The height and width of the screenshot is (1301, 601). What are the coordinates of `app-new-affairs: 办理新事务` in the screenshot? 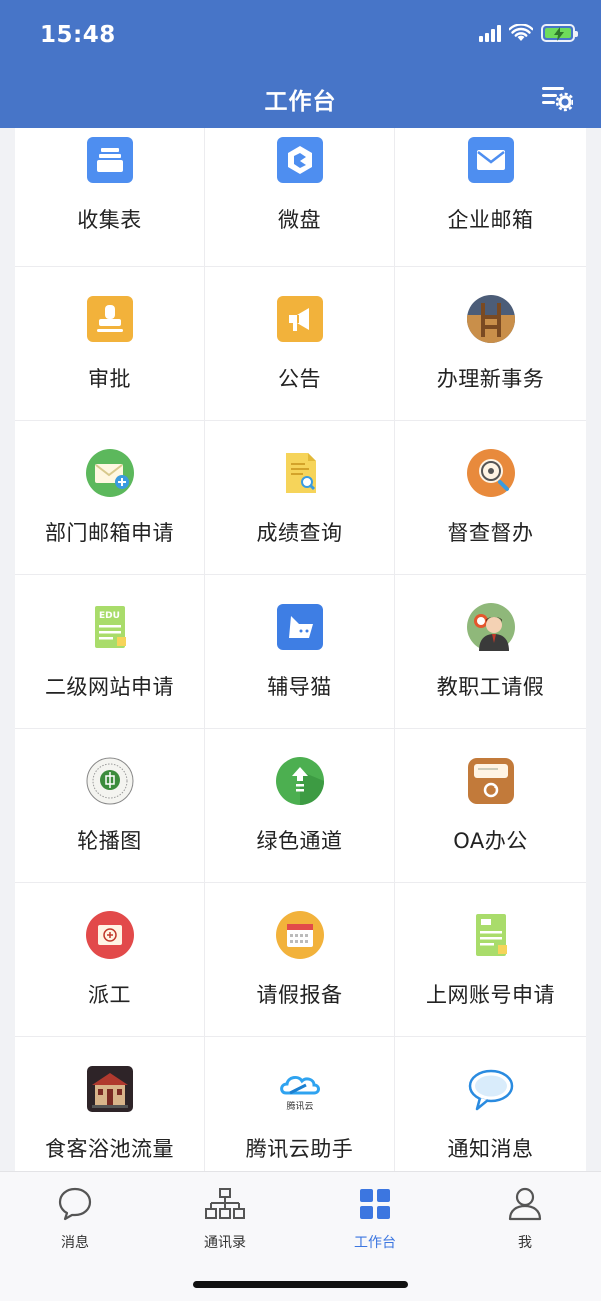 It's located at (490, 344).